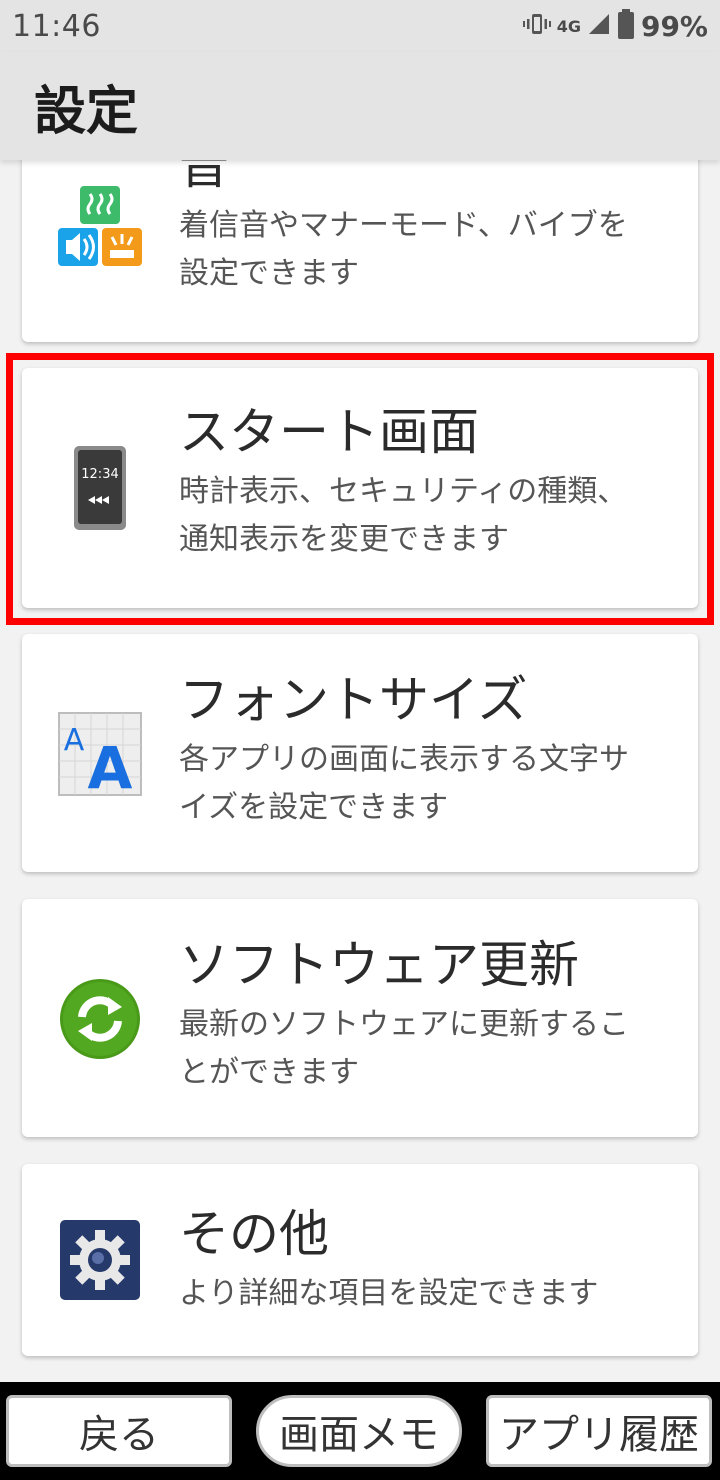  Describe the element at coordinates (360, 1260) in the screenshot. I see `settings-item-others: その他 より詳細な項目を設定できます` at that location.